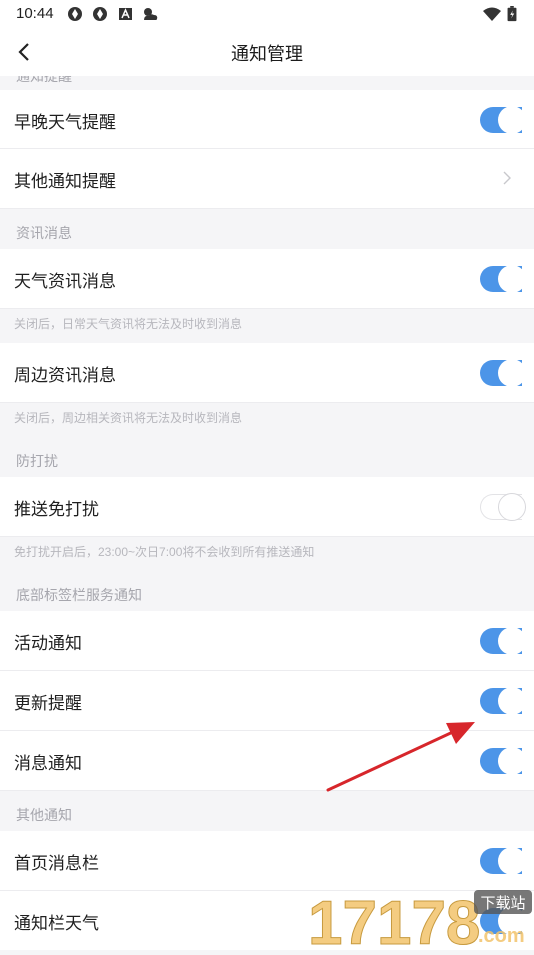 Image resolution: width=534 pixels, height=955 pixels. What do you see at coordinates (267, 761) in the screenshot?
I see `row-message: 消息通知` at bounding box center [267, 761].